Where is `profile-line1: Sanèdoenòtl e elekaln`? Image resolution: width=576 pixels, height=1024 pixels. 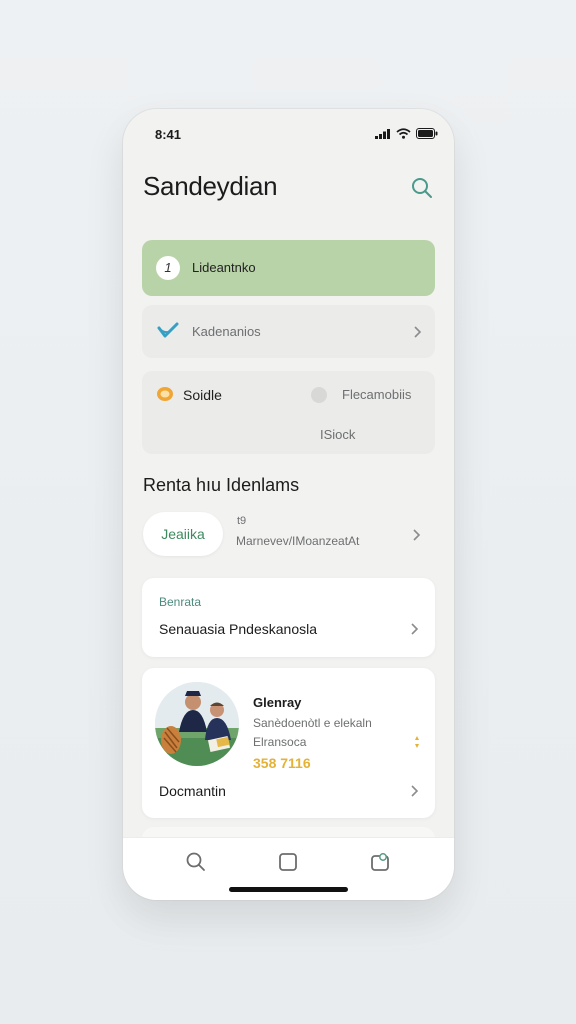 profile-line1: Sanèdoenòtl e elekaln is located at coordinates (312, 723).